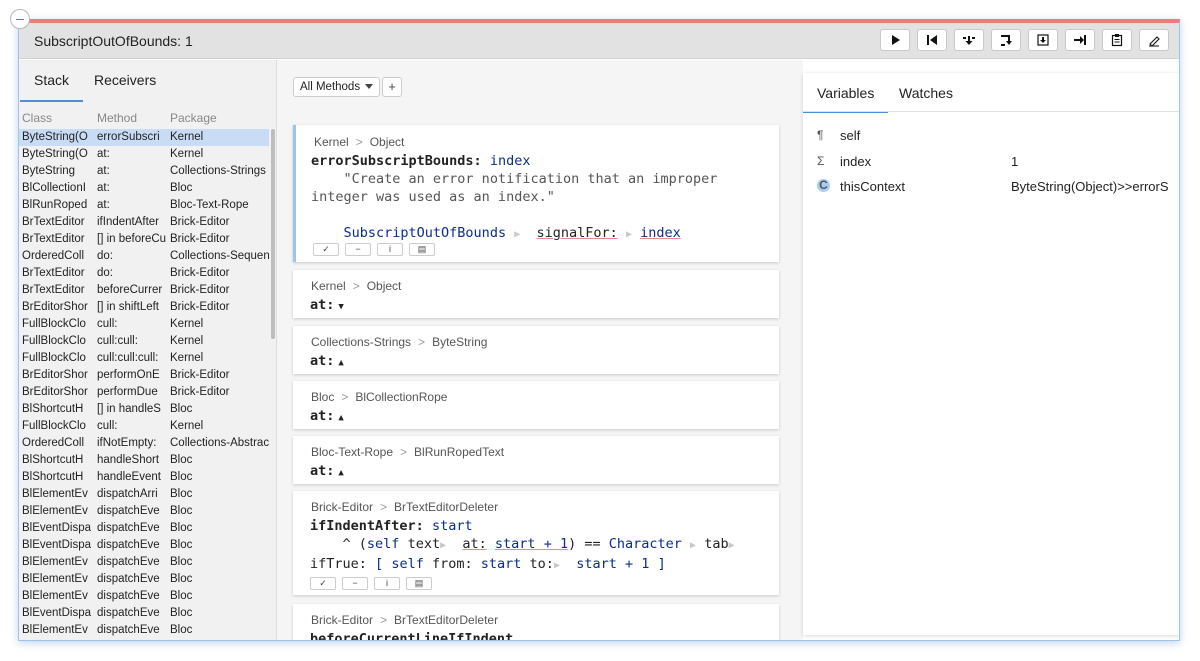  Describe the element at coordinates (991, 162) in the screenshot. I see `variable-row: Σ index 1` at that location.